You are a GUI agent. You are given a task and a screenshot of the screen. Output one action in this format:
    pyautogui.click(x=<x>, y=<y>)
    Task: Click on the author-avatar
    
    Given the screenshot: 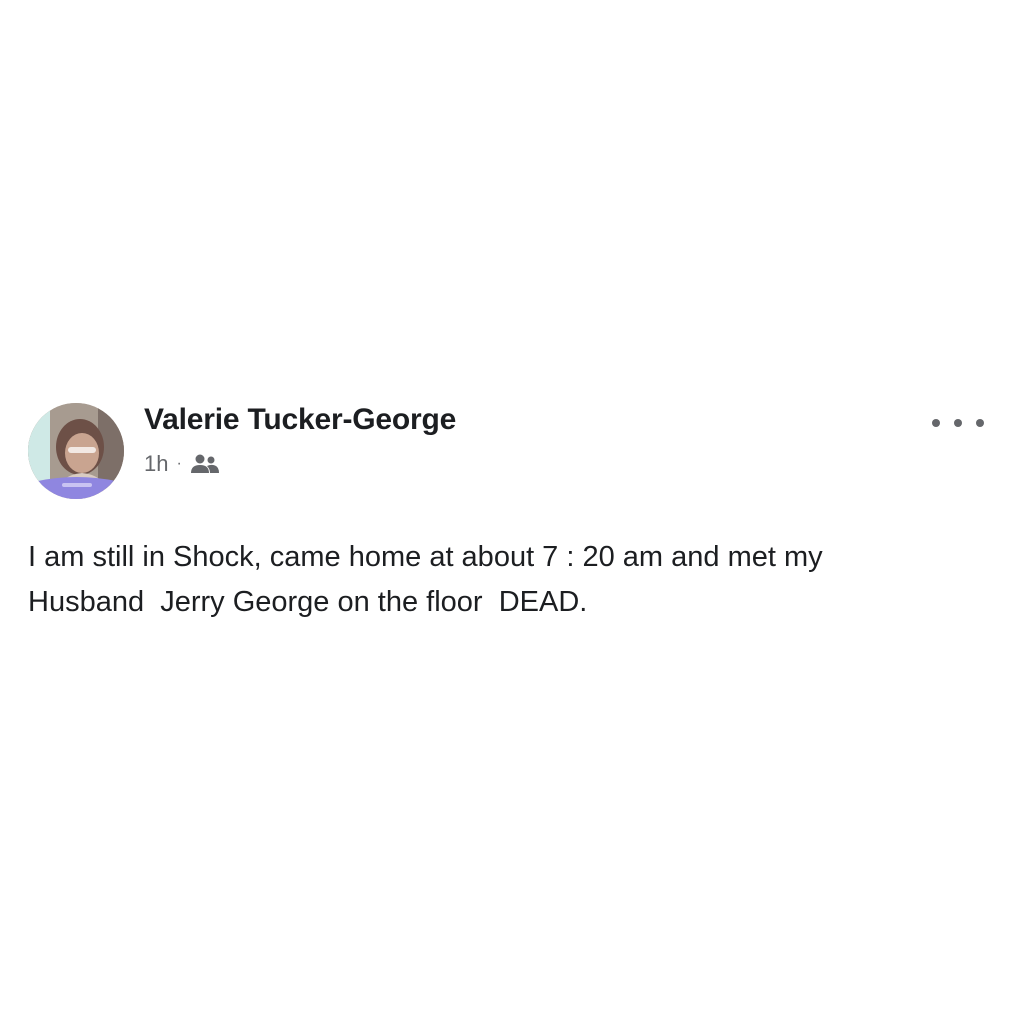 What is the action you would take?
    pyautogui.click(x=76, y=451)
    